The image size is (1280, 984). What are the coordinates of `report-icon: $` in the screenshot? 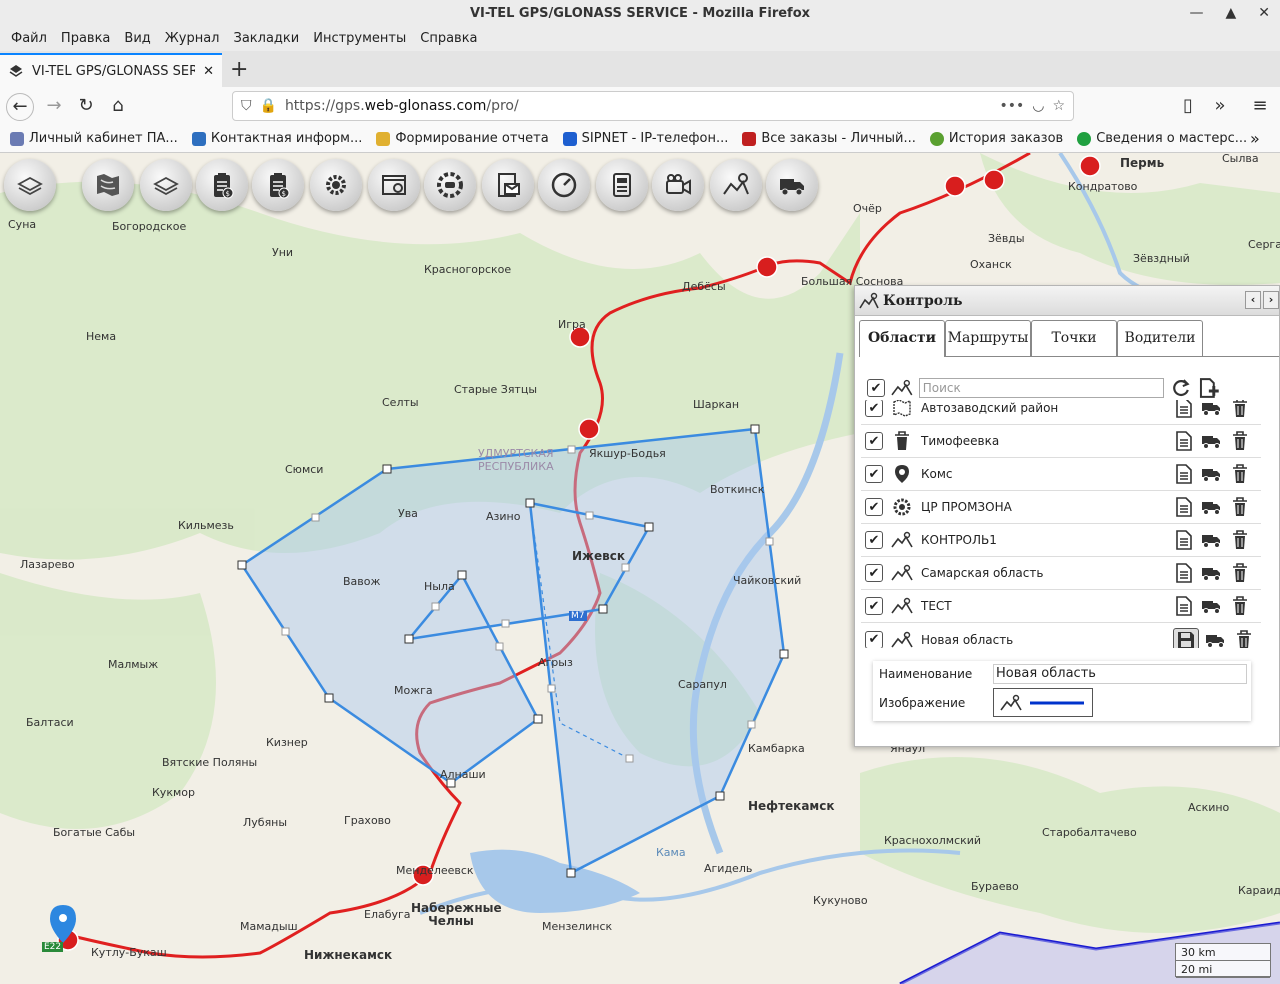 It's located at (222, 185).